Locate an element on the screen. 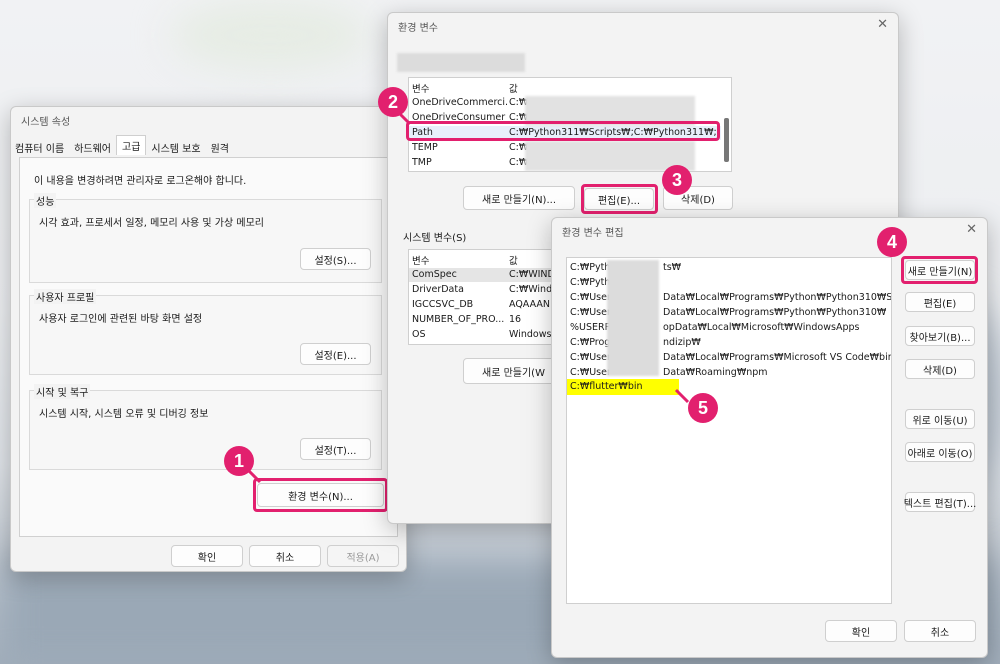  edit-path-button: 편집(E) is located at coordinates (940, 302).